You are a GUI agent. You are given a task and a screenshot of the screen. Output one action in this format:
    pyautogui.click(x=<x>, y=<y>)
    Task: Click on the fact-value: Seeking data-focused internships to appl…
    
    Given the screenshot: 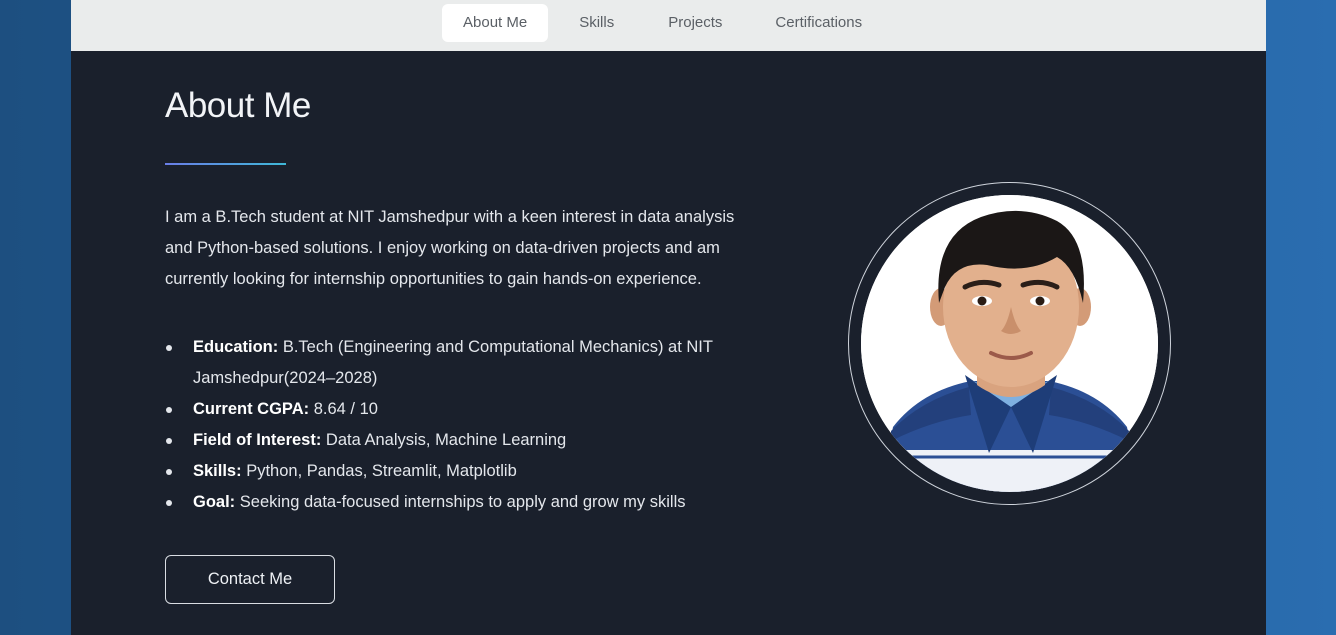 What is the action you would take?
    pyautogui.click(x=460, y=502)
    